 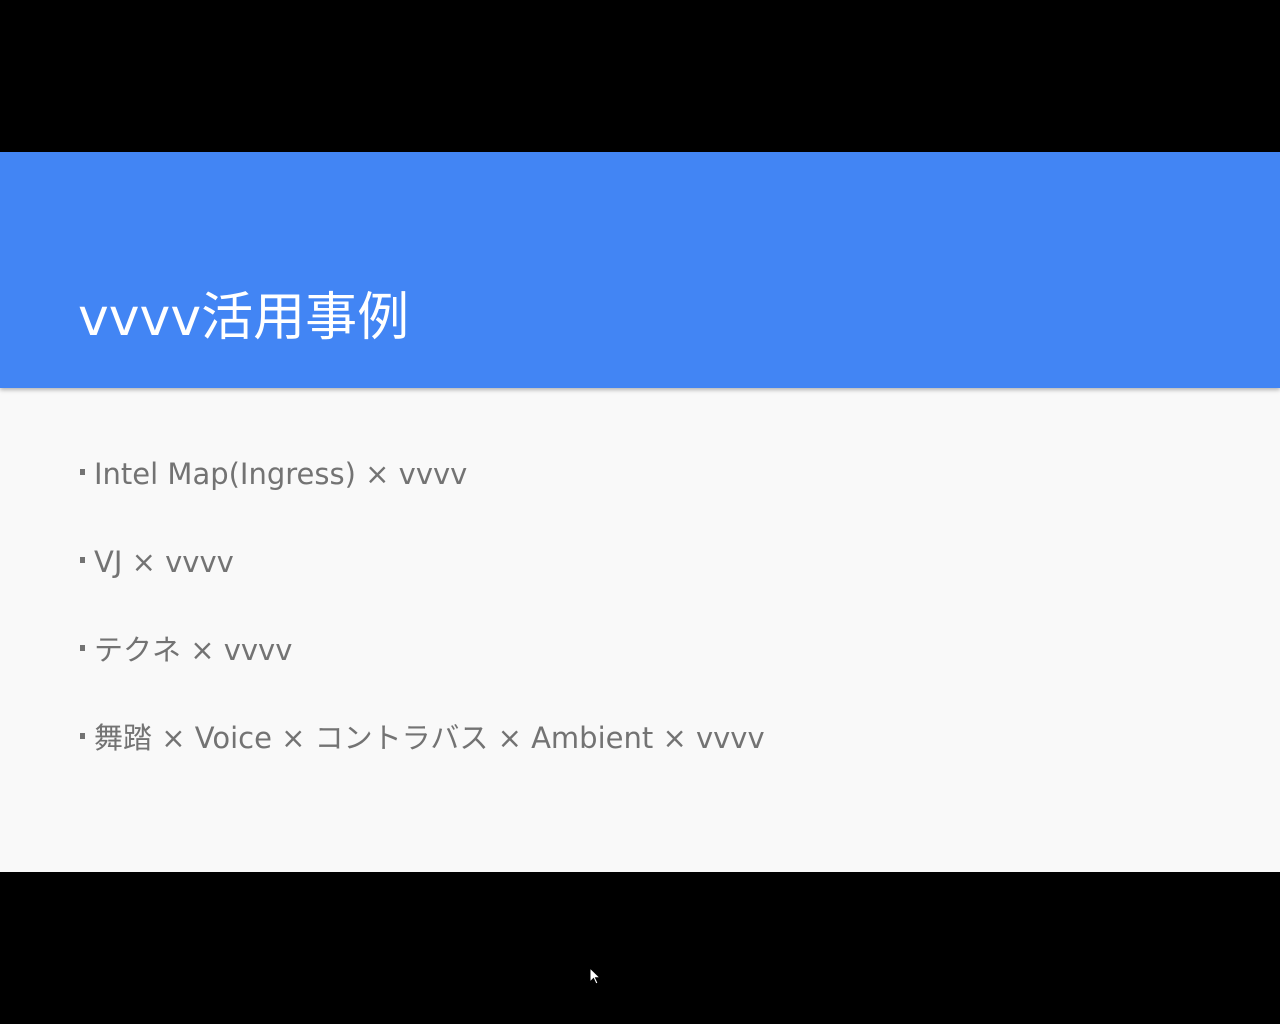 I want to click on bullet-item: VJ × vvvv, so click(x=422, y=562).